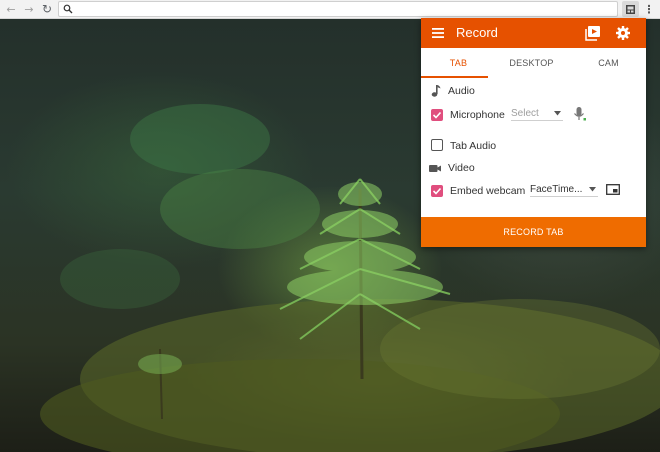  I want to click on video-heading: Video, so click(461, 168).